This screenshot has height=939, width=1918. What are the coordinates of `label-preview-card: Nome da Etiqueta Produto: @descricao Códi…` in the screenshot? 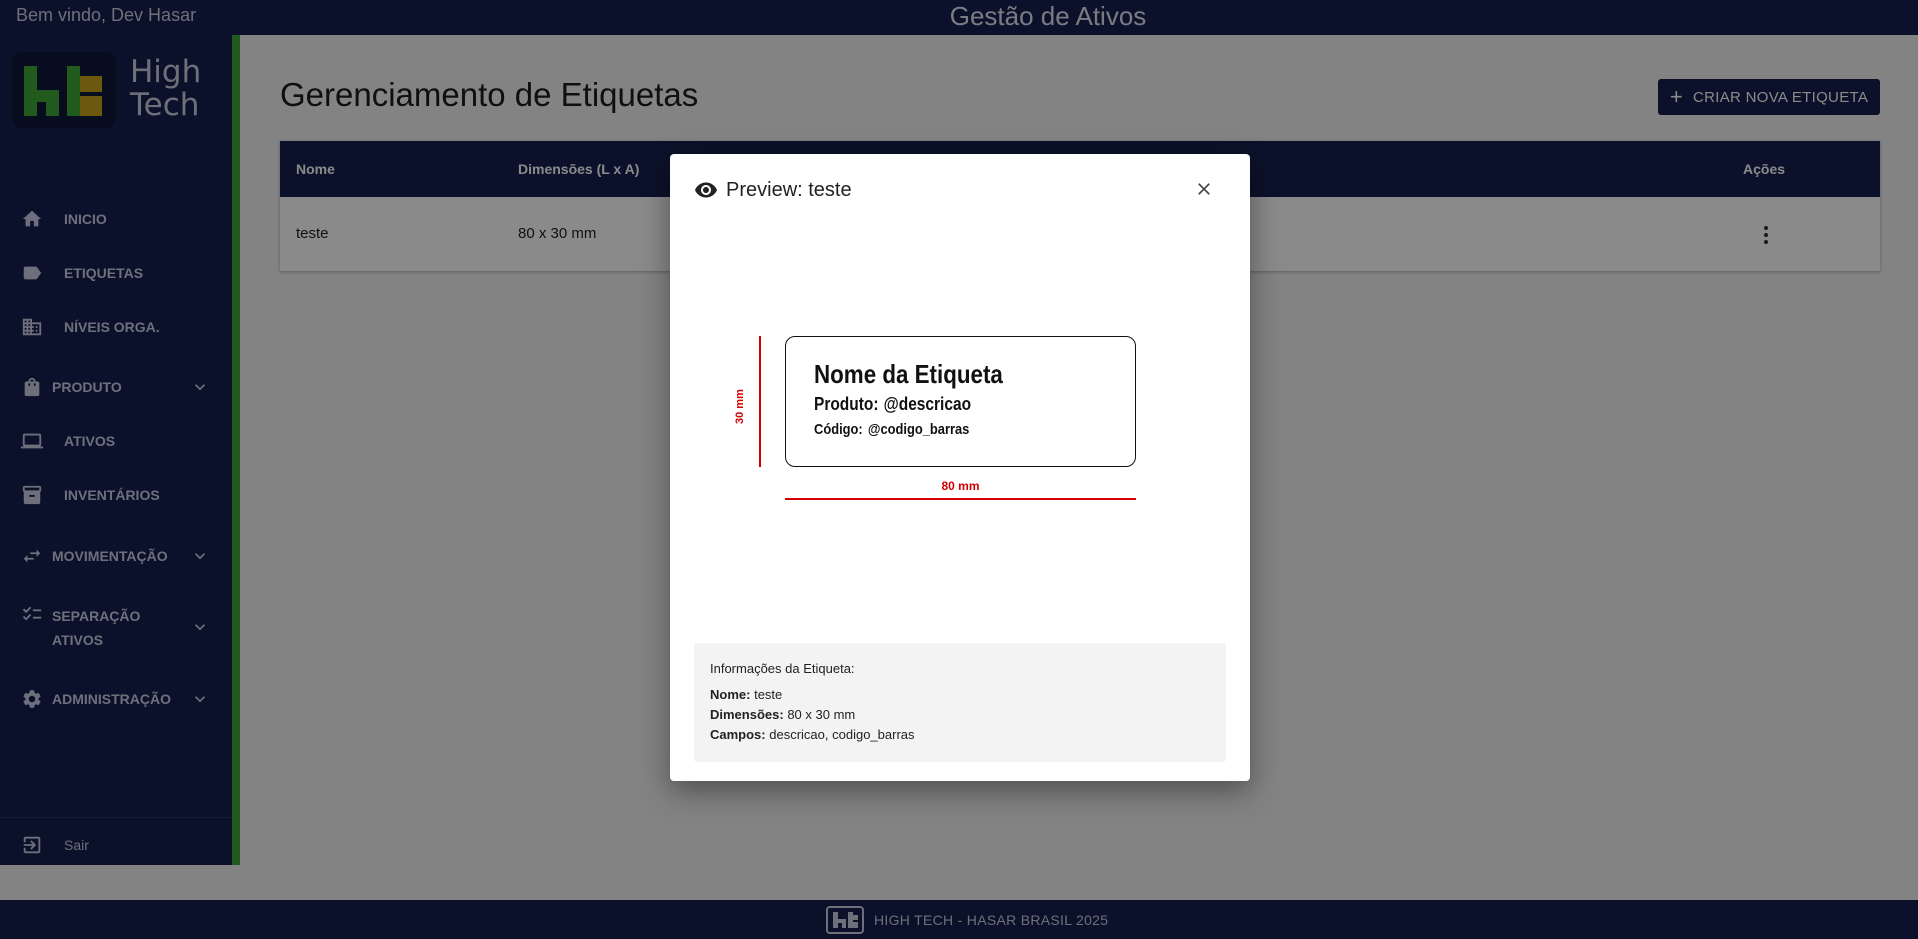 It's located at (960, 401).